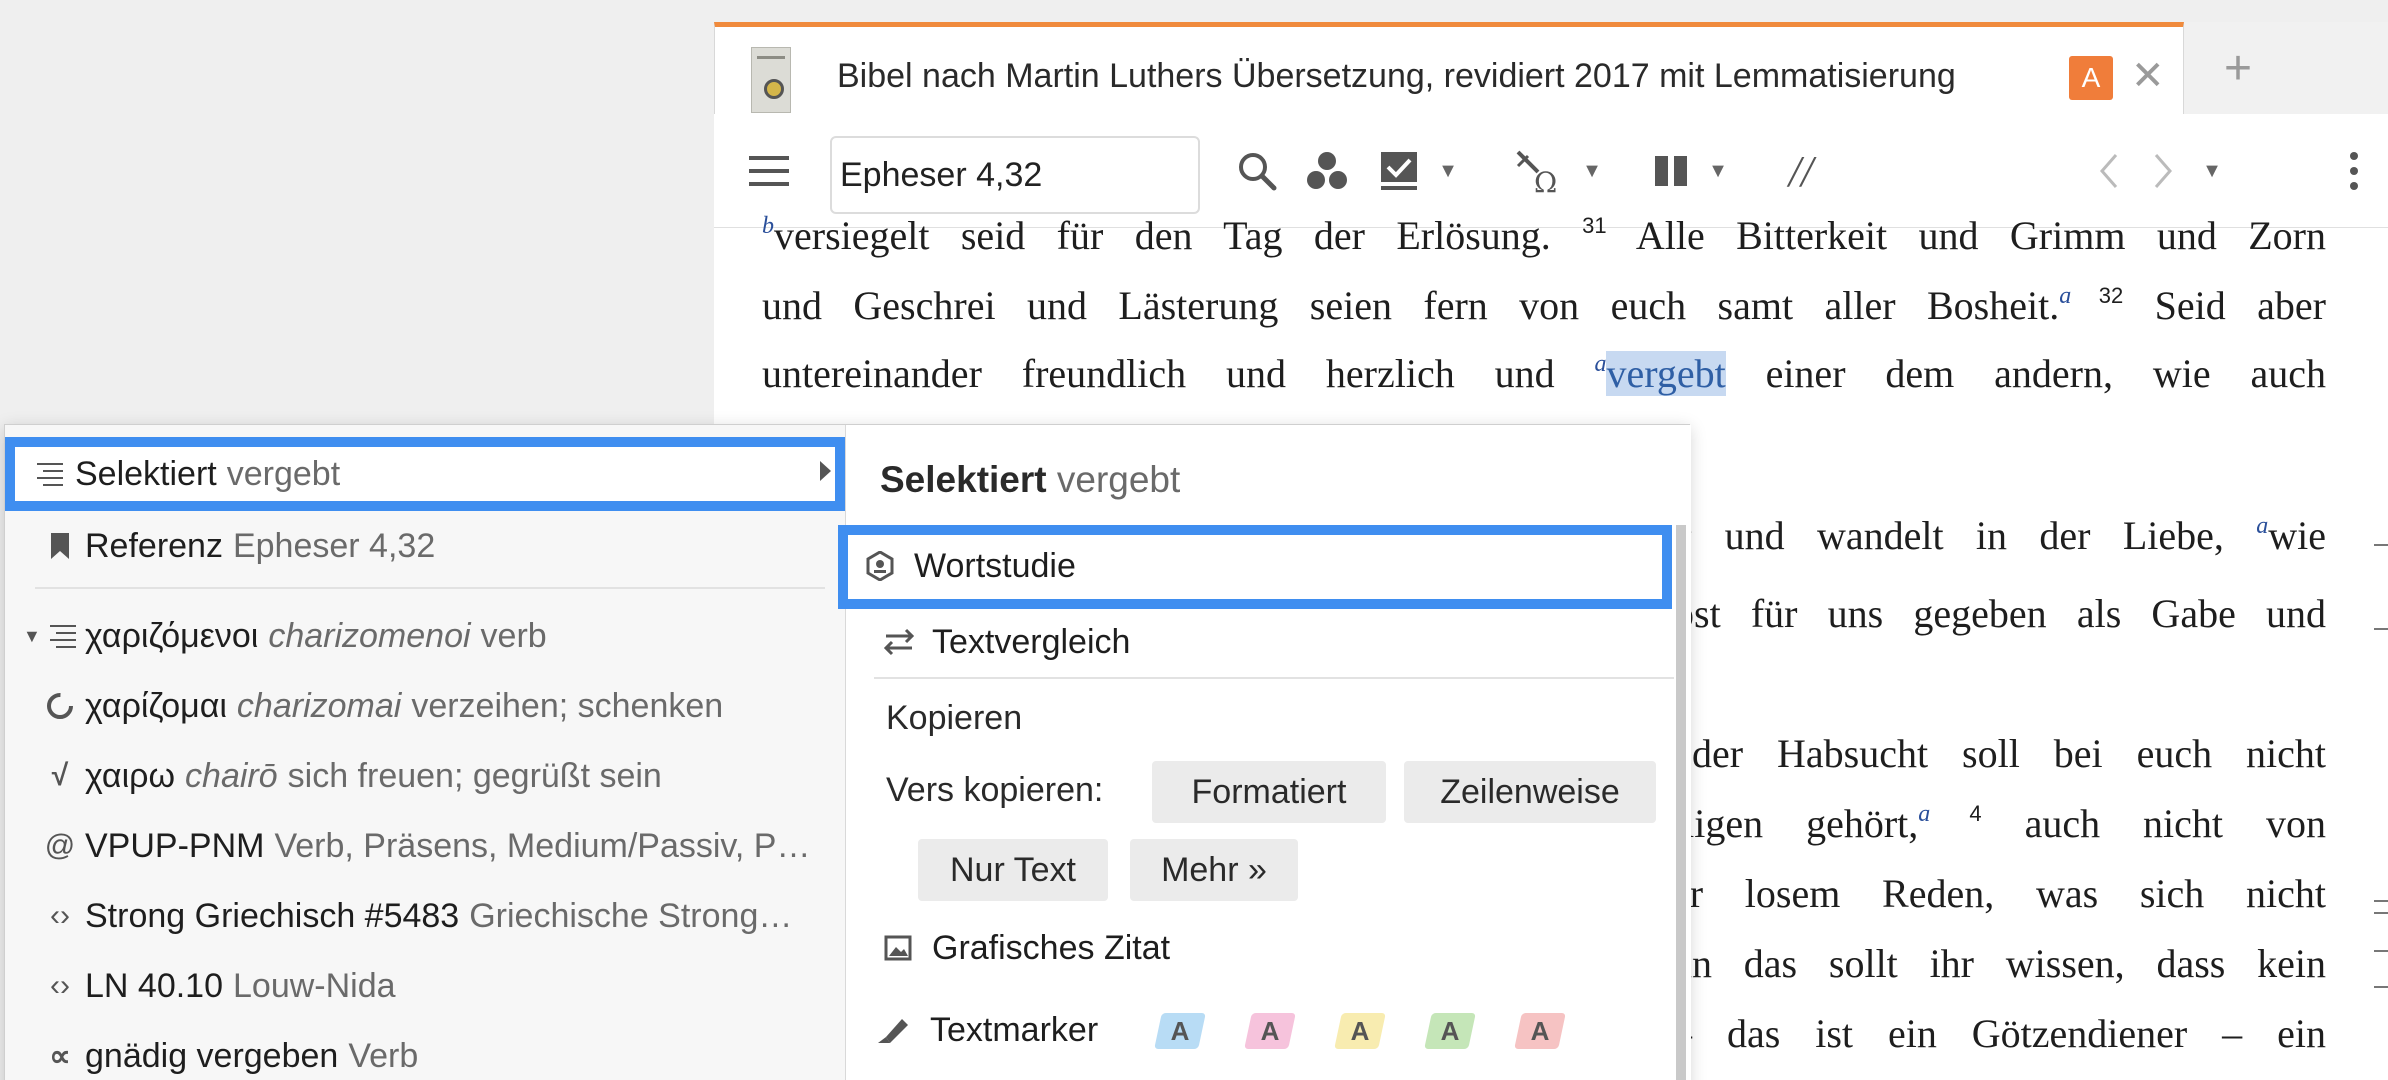 The height and width of the screenshot is (1080, 2388). I want to click on morphology-primary: VPUP-PNM, so click(175, 845).